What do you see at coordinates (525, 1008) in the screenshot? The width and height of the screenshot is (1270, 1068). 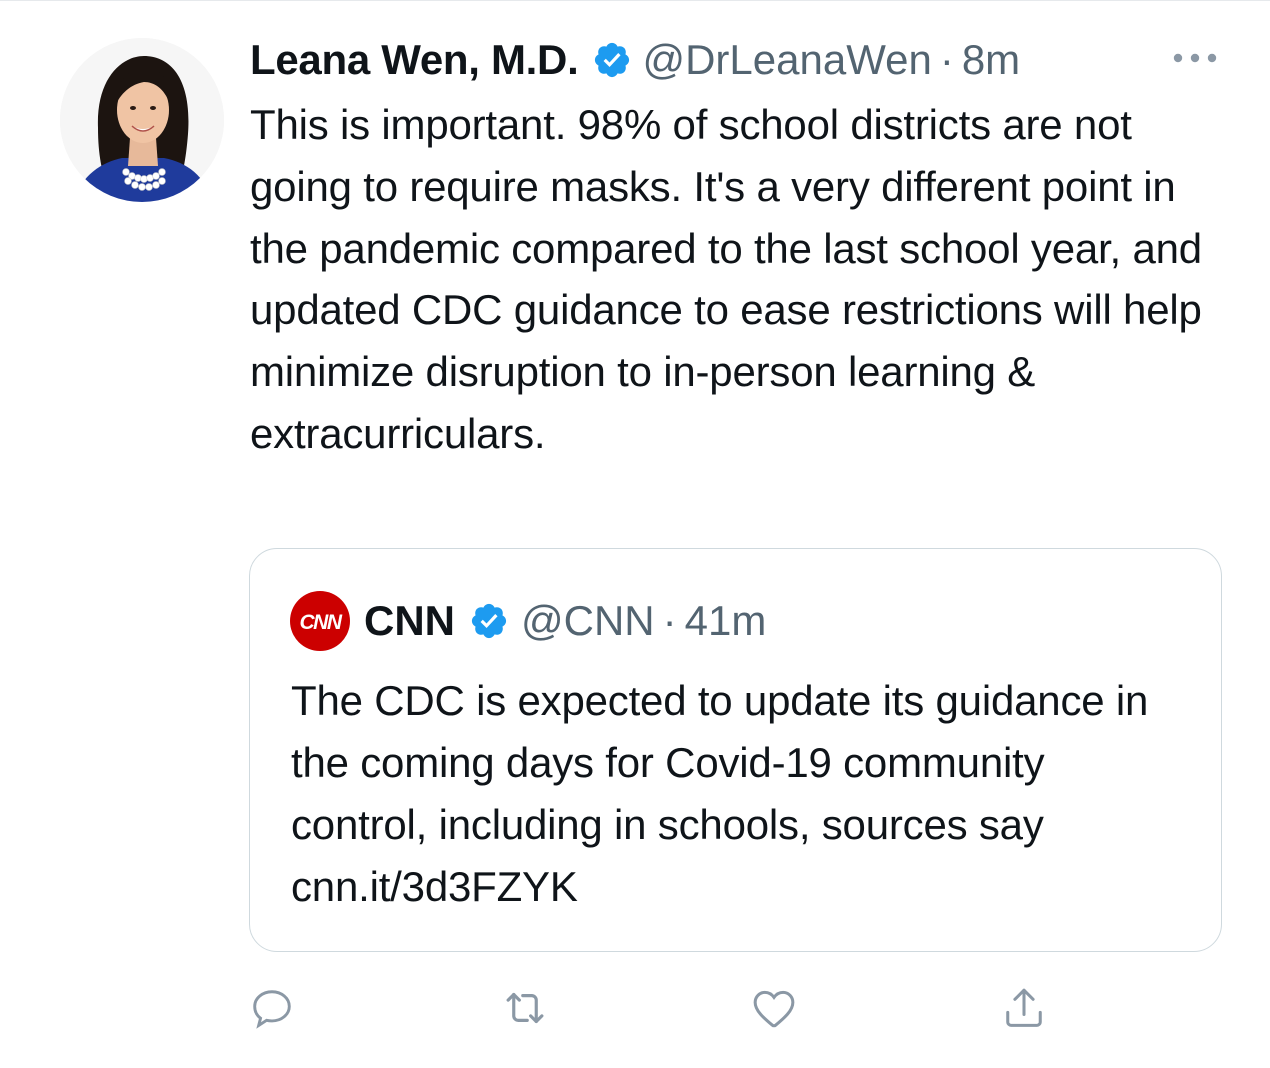 I see `retweet-icon` at bounding box center [525, 1008].